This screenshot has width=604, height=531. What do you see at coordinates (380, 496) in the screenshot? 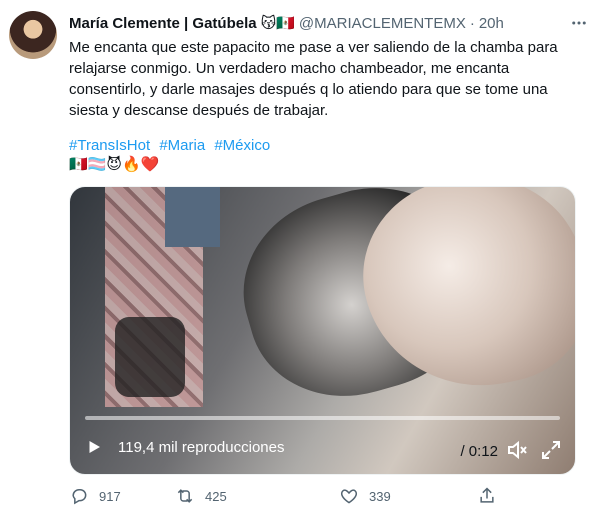
I see `like-count: 339` at bounding box center [380, 496].